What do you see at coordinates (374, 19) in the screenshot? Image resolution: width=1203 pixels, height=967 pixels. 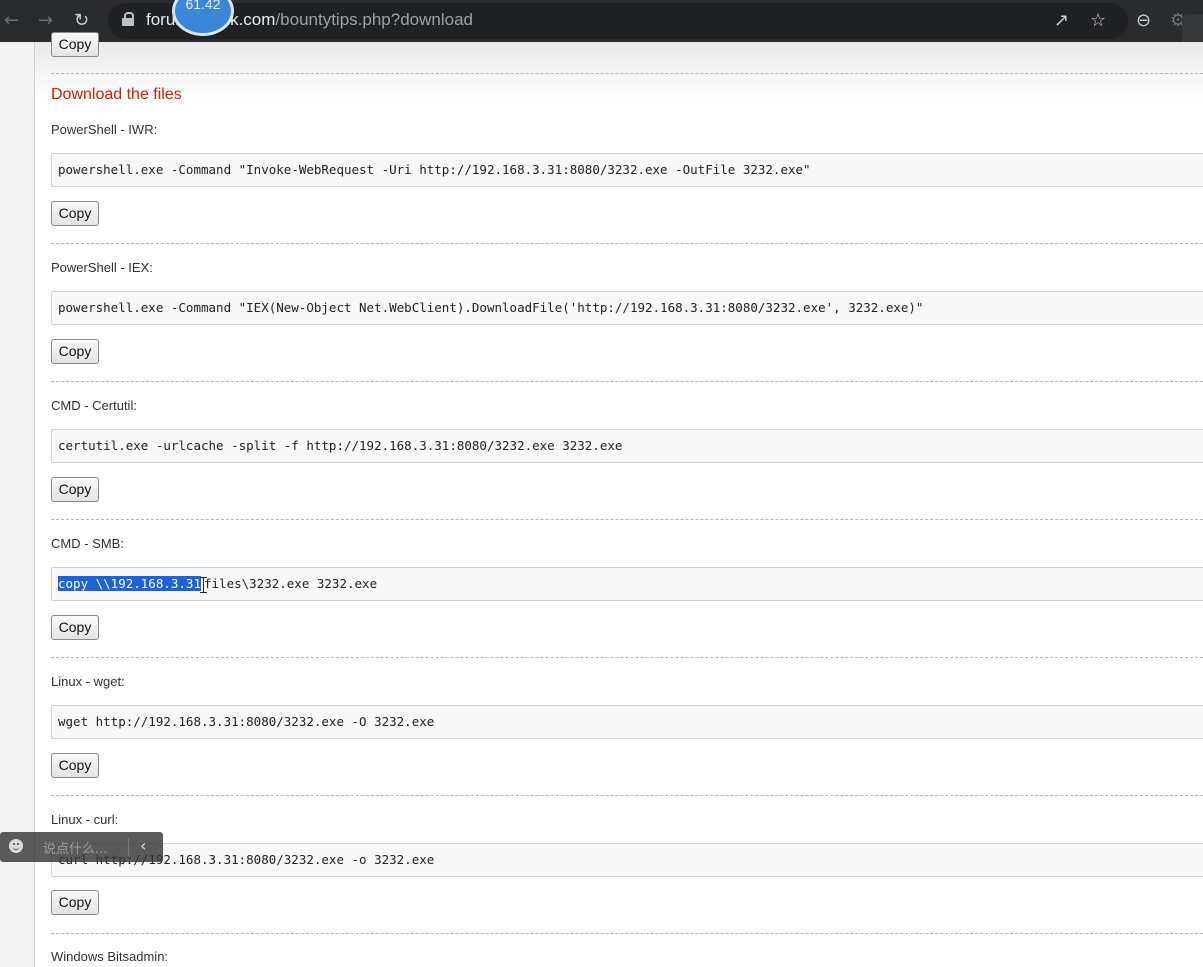 I see `url-path: /bountytips.php?download` at bounding box center [374, 19].